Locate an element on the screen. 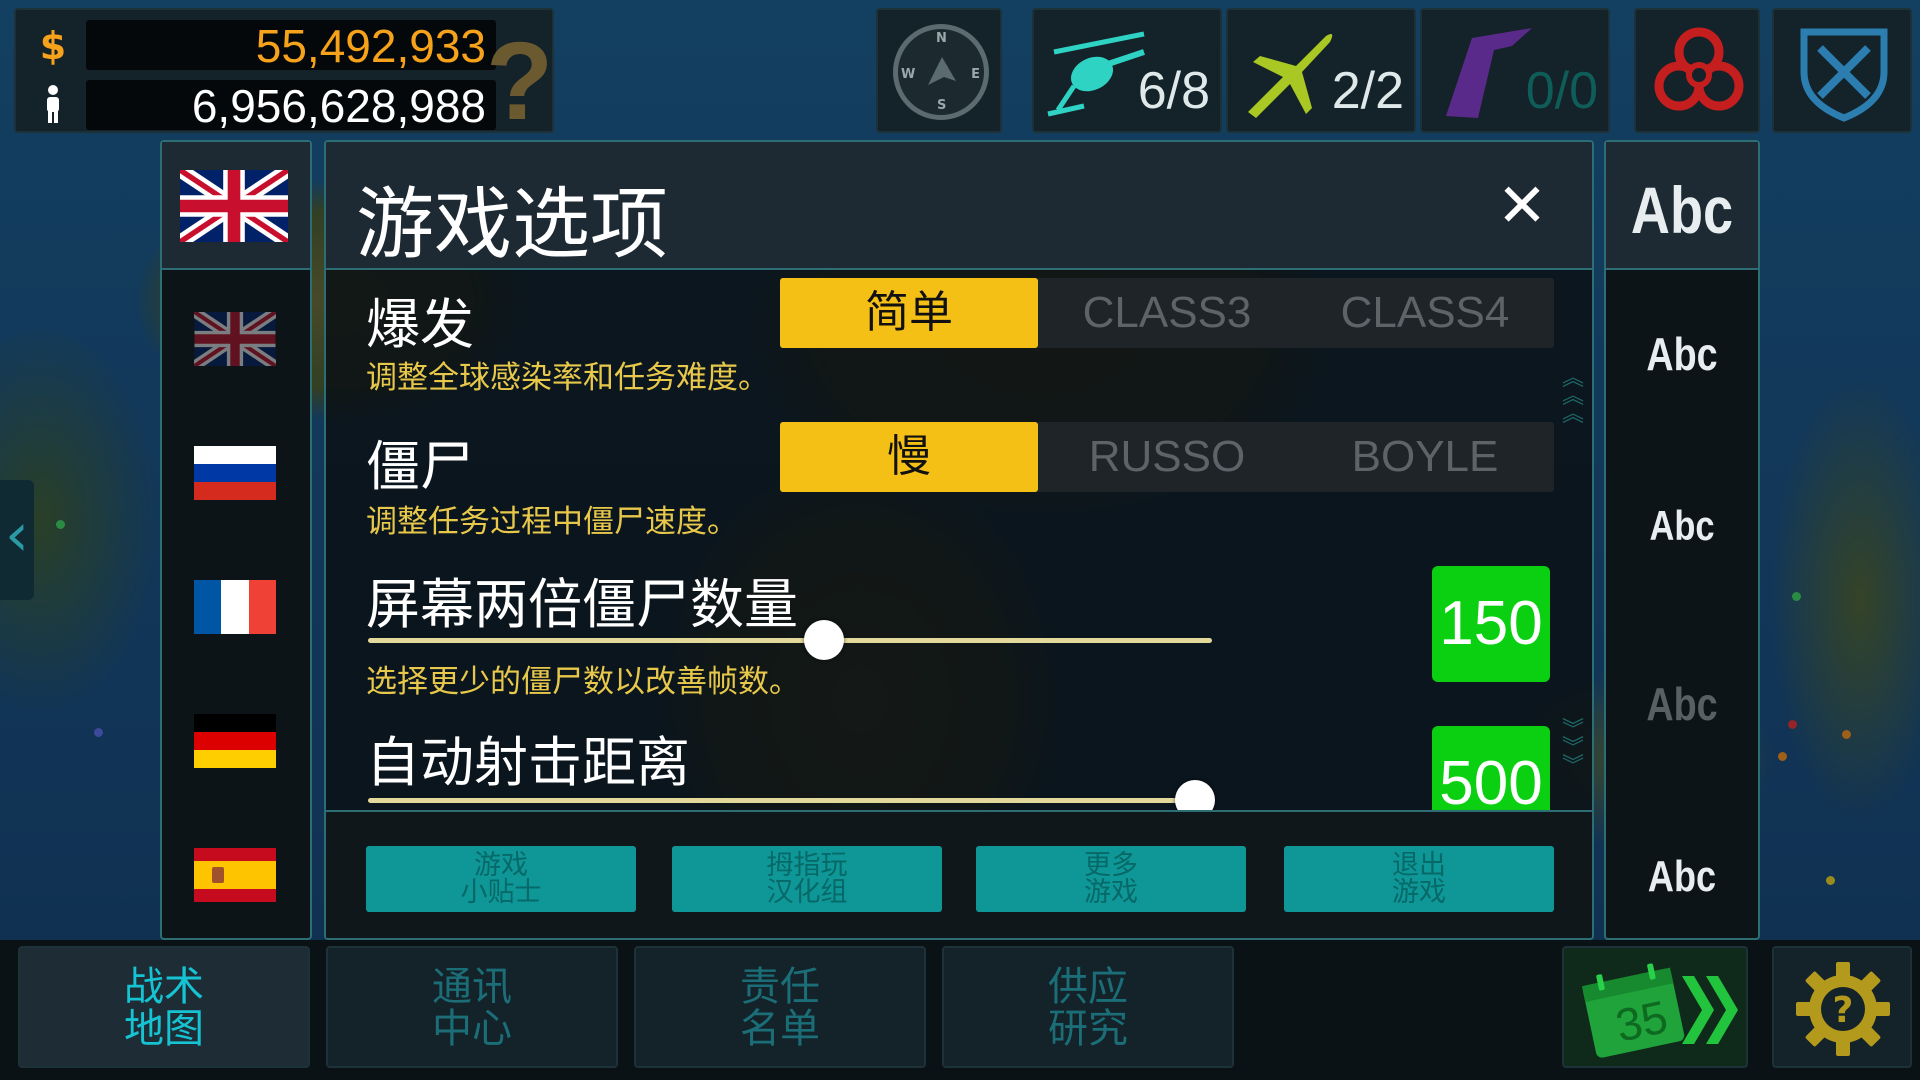 The height and width of the screenshot is (1080, 1920). language-header is located at coordinates (236, 206).